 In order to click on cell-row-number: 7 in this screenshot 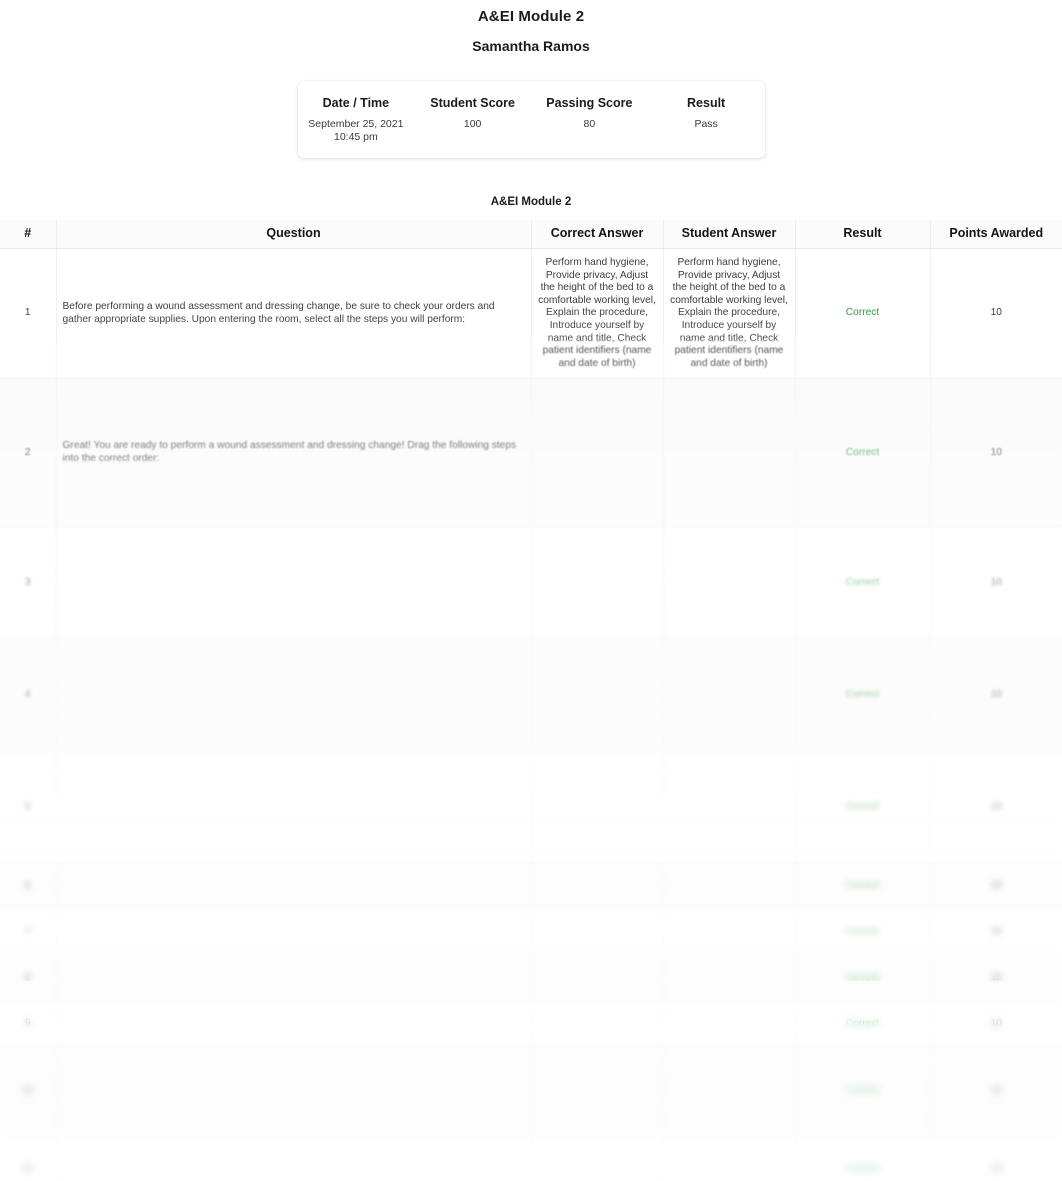, I will do `click(28, 932)`.